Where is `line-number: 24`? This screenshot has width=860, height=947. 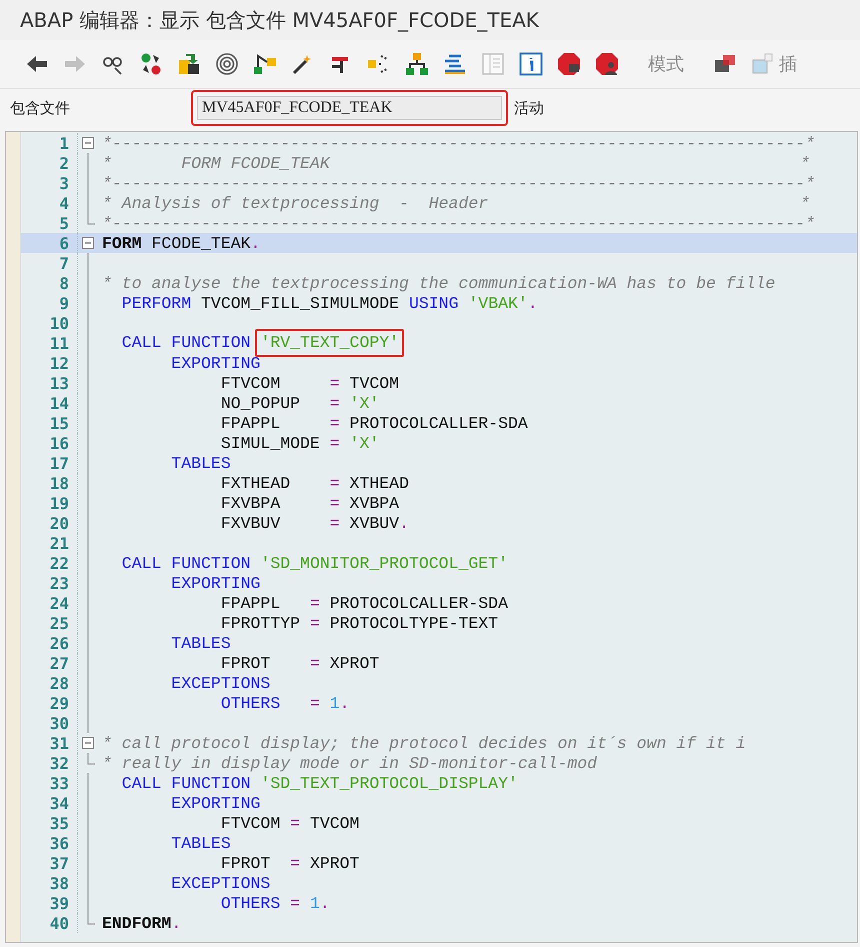 line-number: 24 is located at coordinates (58, 603).